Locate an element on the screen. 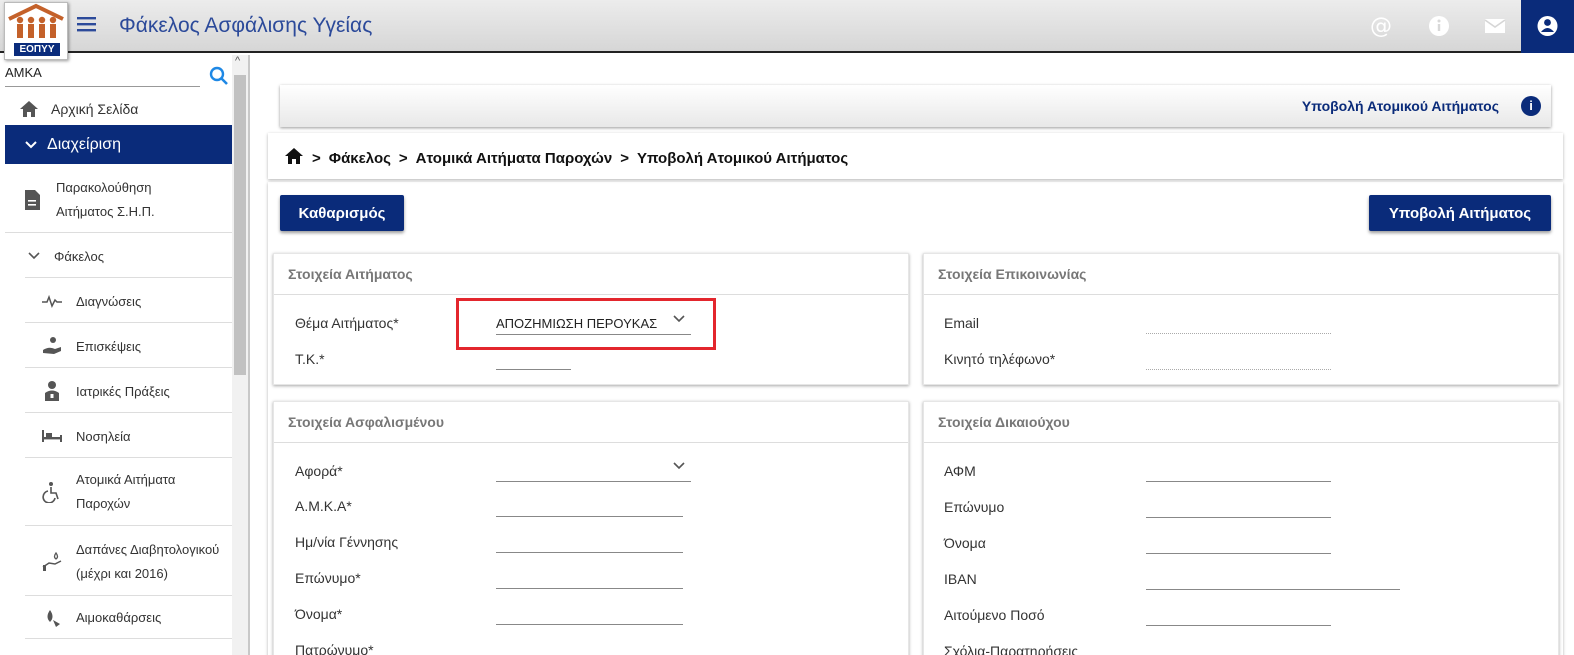  postal-code-input is located at coordinates (533, 369).